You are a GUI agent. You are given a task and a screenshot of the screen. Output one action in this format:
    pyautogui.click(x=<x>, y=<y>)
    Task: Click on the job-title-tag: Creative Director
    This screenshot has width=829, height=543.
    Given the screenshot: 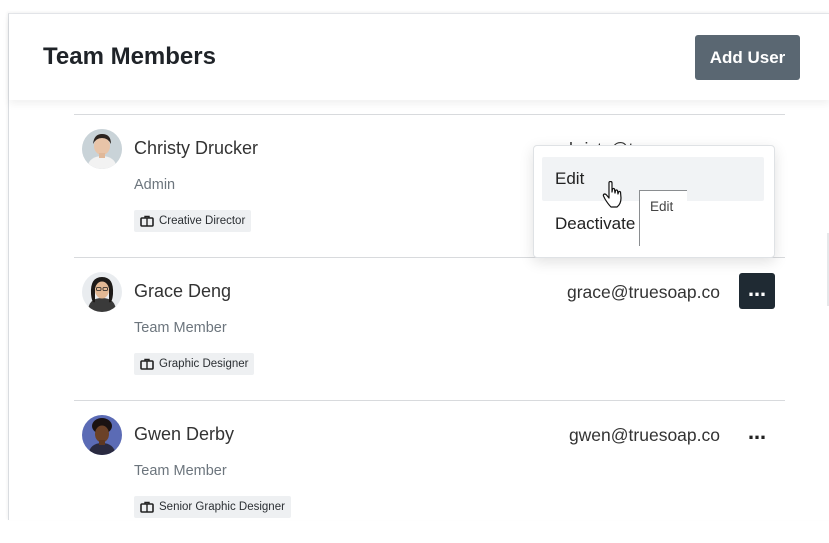 What is the action you would take?
    pyautogui.click(x=193, y=221)
    